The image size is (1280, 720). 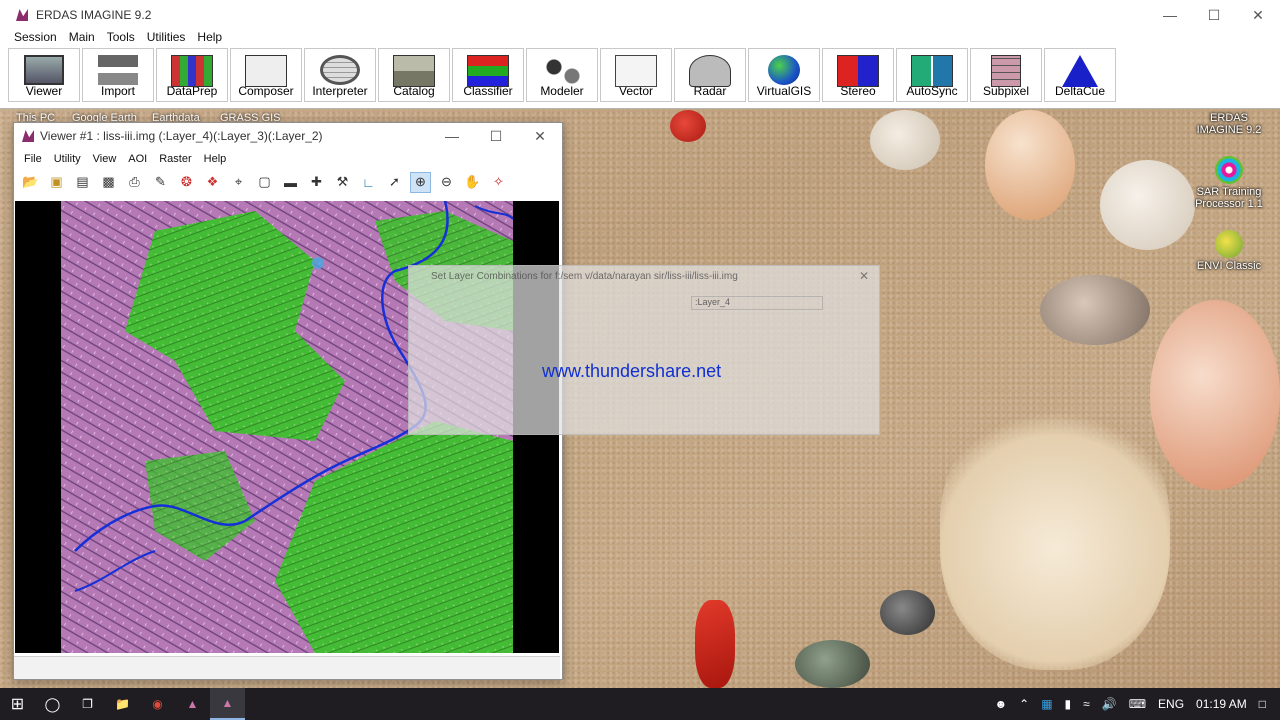 I want to click on composer-button: Composer, so click(x=266, y=75).